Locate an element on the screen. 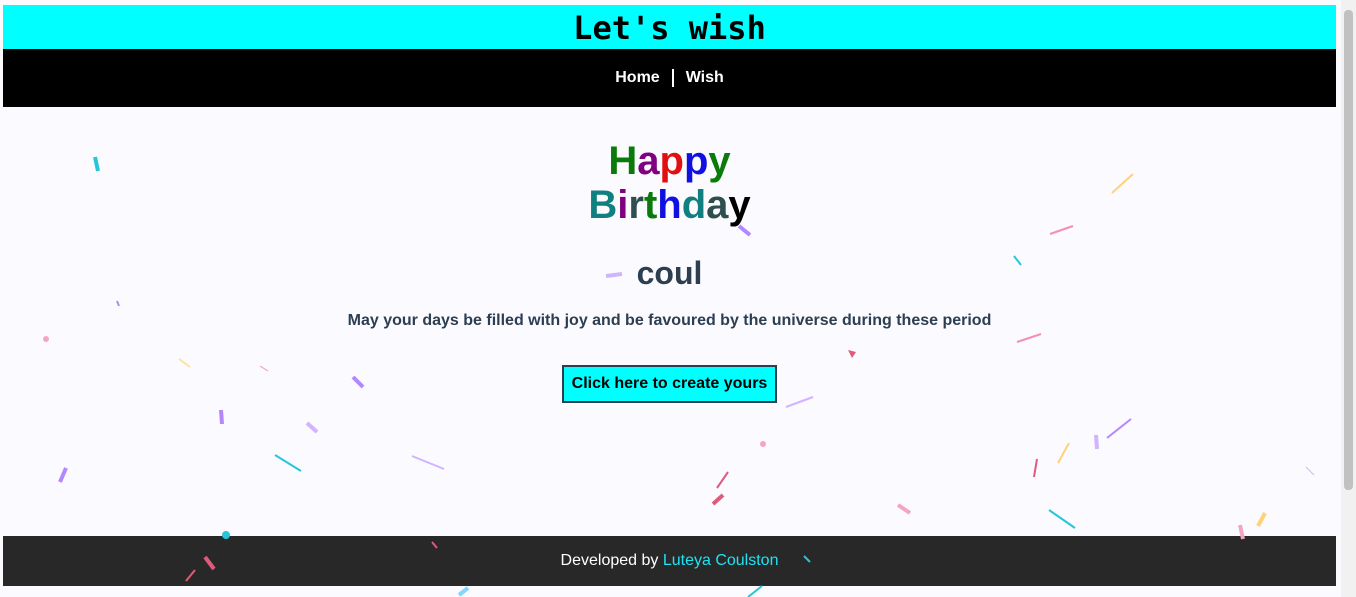 Image resolution: width=1356 pixels, height=597 pixels. greeting-letter: h is located at coordinates (669, 205).